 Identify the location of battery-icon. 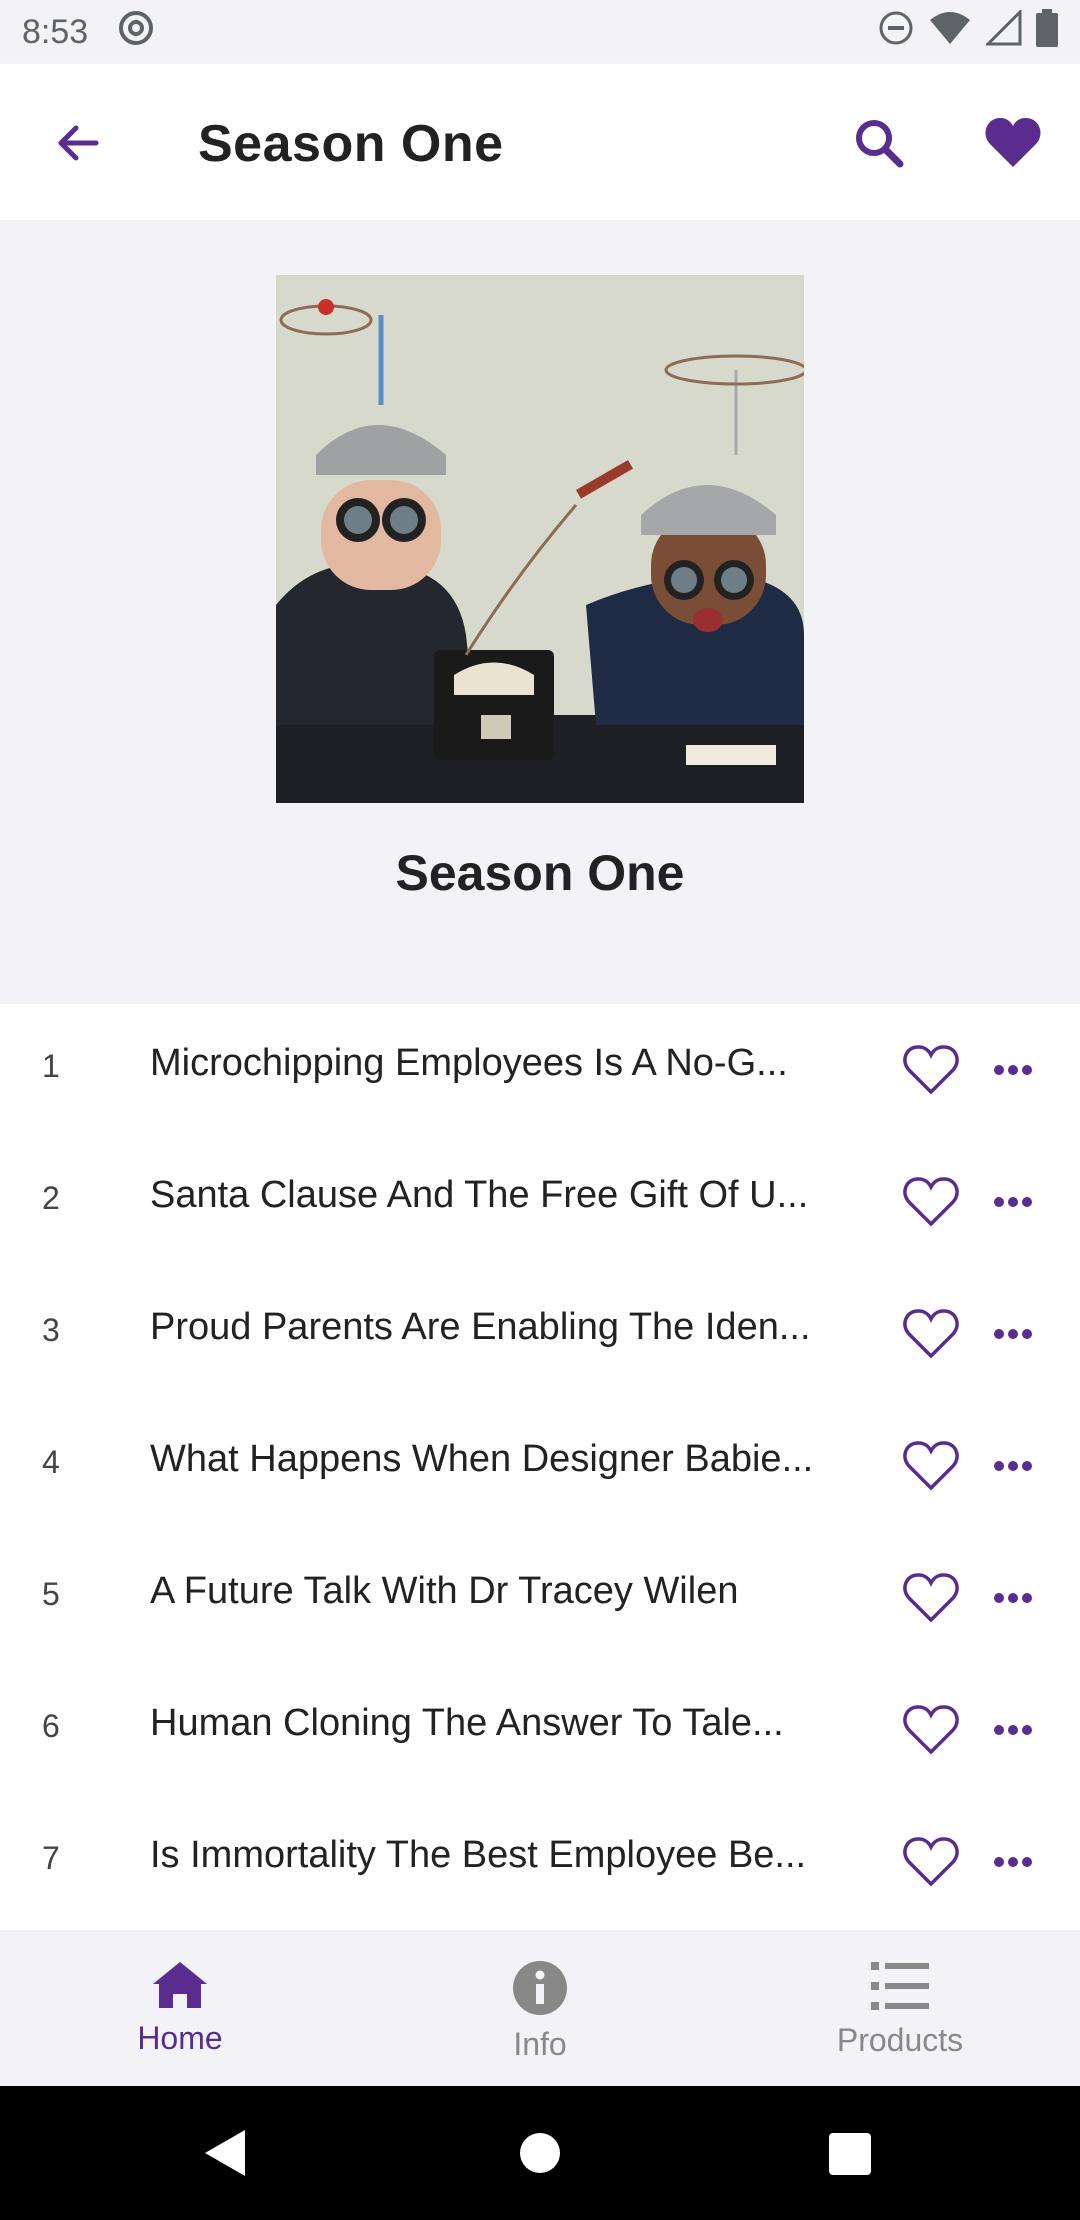
(1047, 32).